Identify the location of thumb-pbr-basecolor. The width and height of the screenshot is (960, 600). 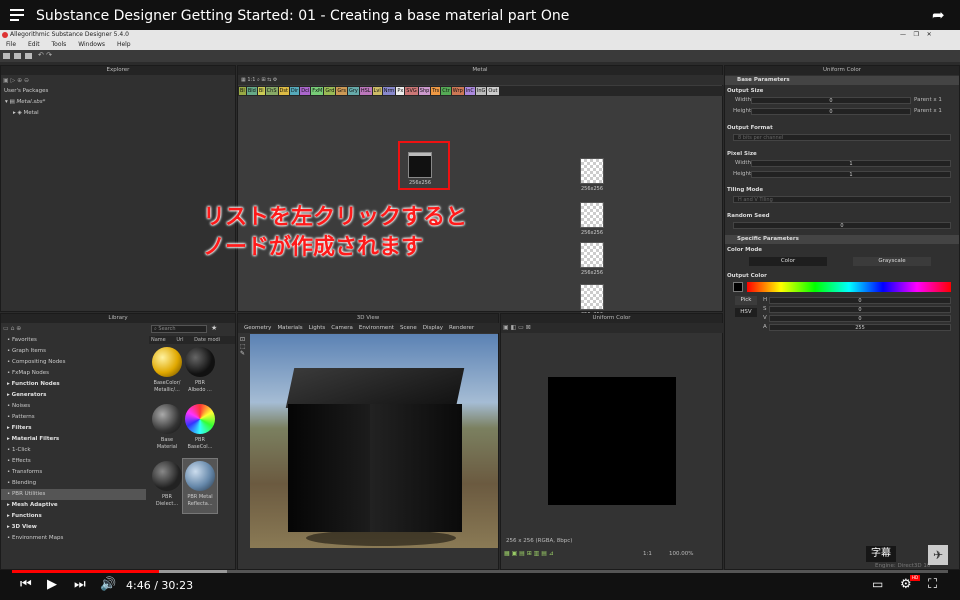
(200, 419).